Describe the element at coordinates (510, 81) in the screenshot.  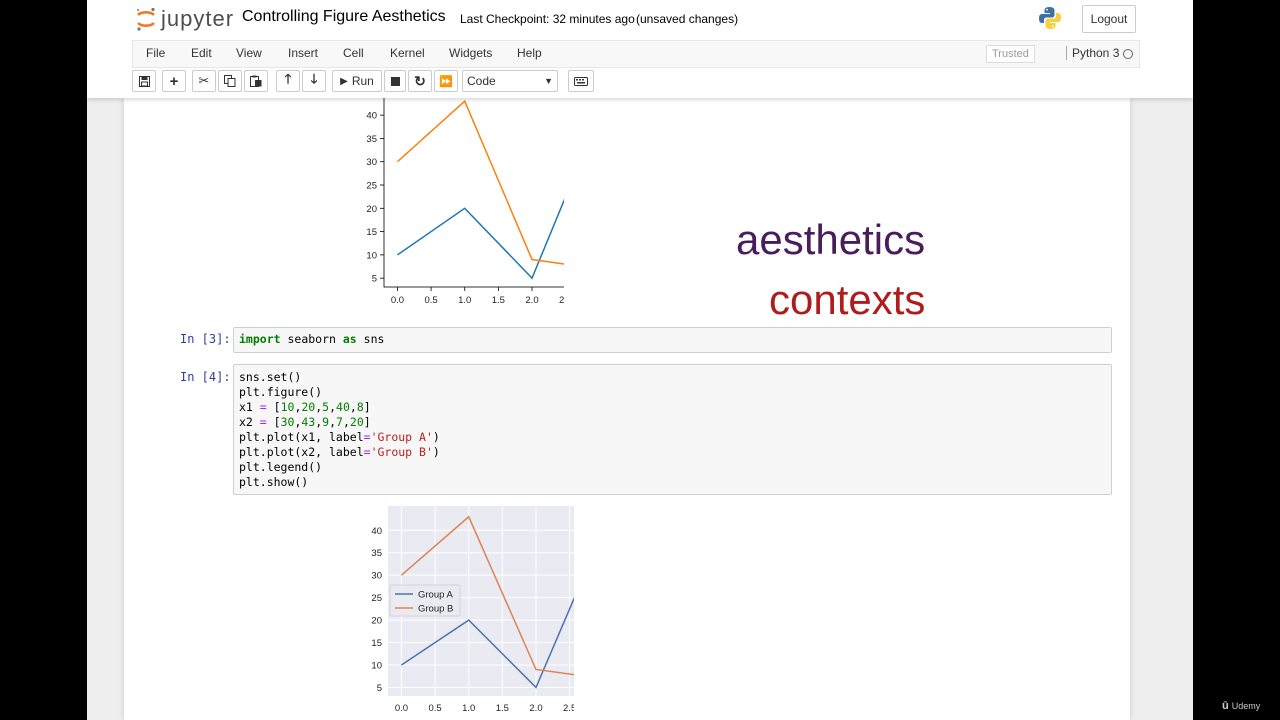
I see `cell-type-select: Code ▼` at that location.